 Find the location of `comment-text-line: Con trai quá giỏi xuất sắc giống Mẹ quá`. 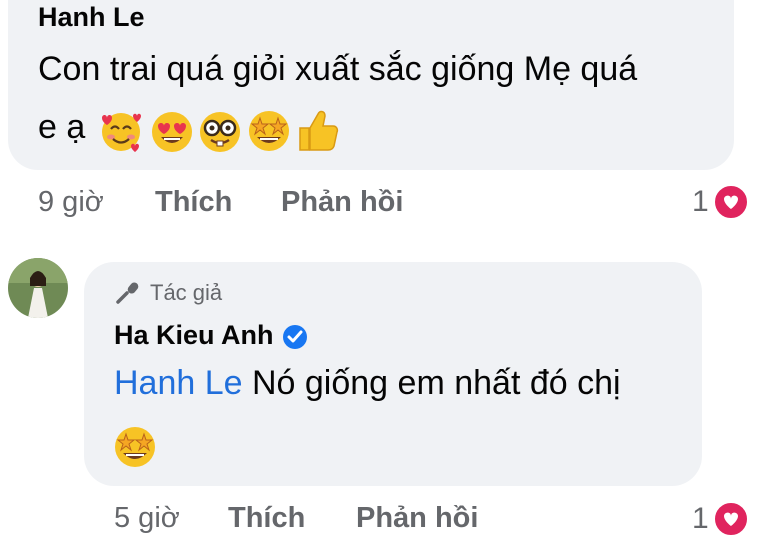

comment-text-line: Con trai quá giỏi xuất sắc giống Mẹ quá is located at coordinates (338, 69).